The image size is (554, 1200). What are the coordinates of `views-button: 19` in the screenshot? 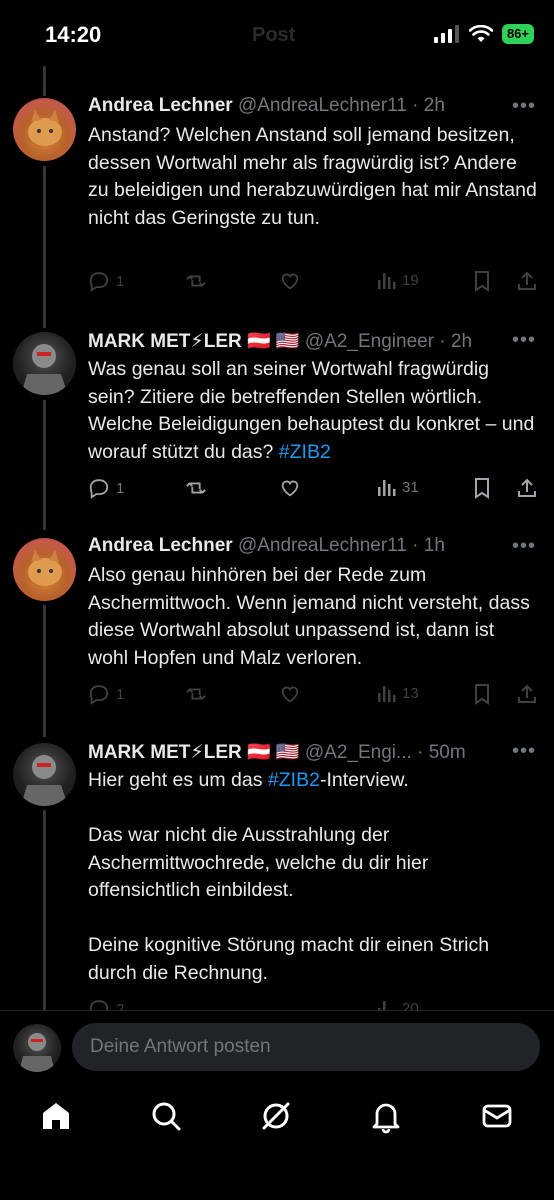 It's located at (397, 280).